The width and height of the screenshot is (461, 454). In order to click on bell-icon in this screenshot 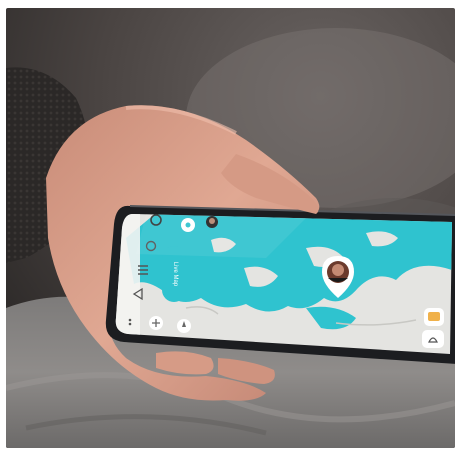, I will do `click(433, 339)`.